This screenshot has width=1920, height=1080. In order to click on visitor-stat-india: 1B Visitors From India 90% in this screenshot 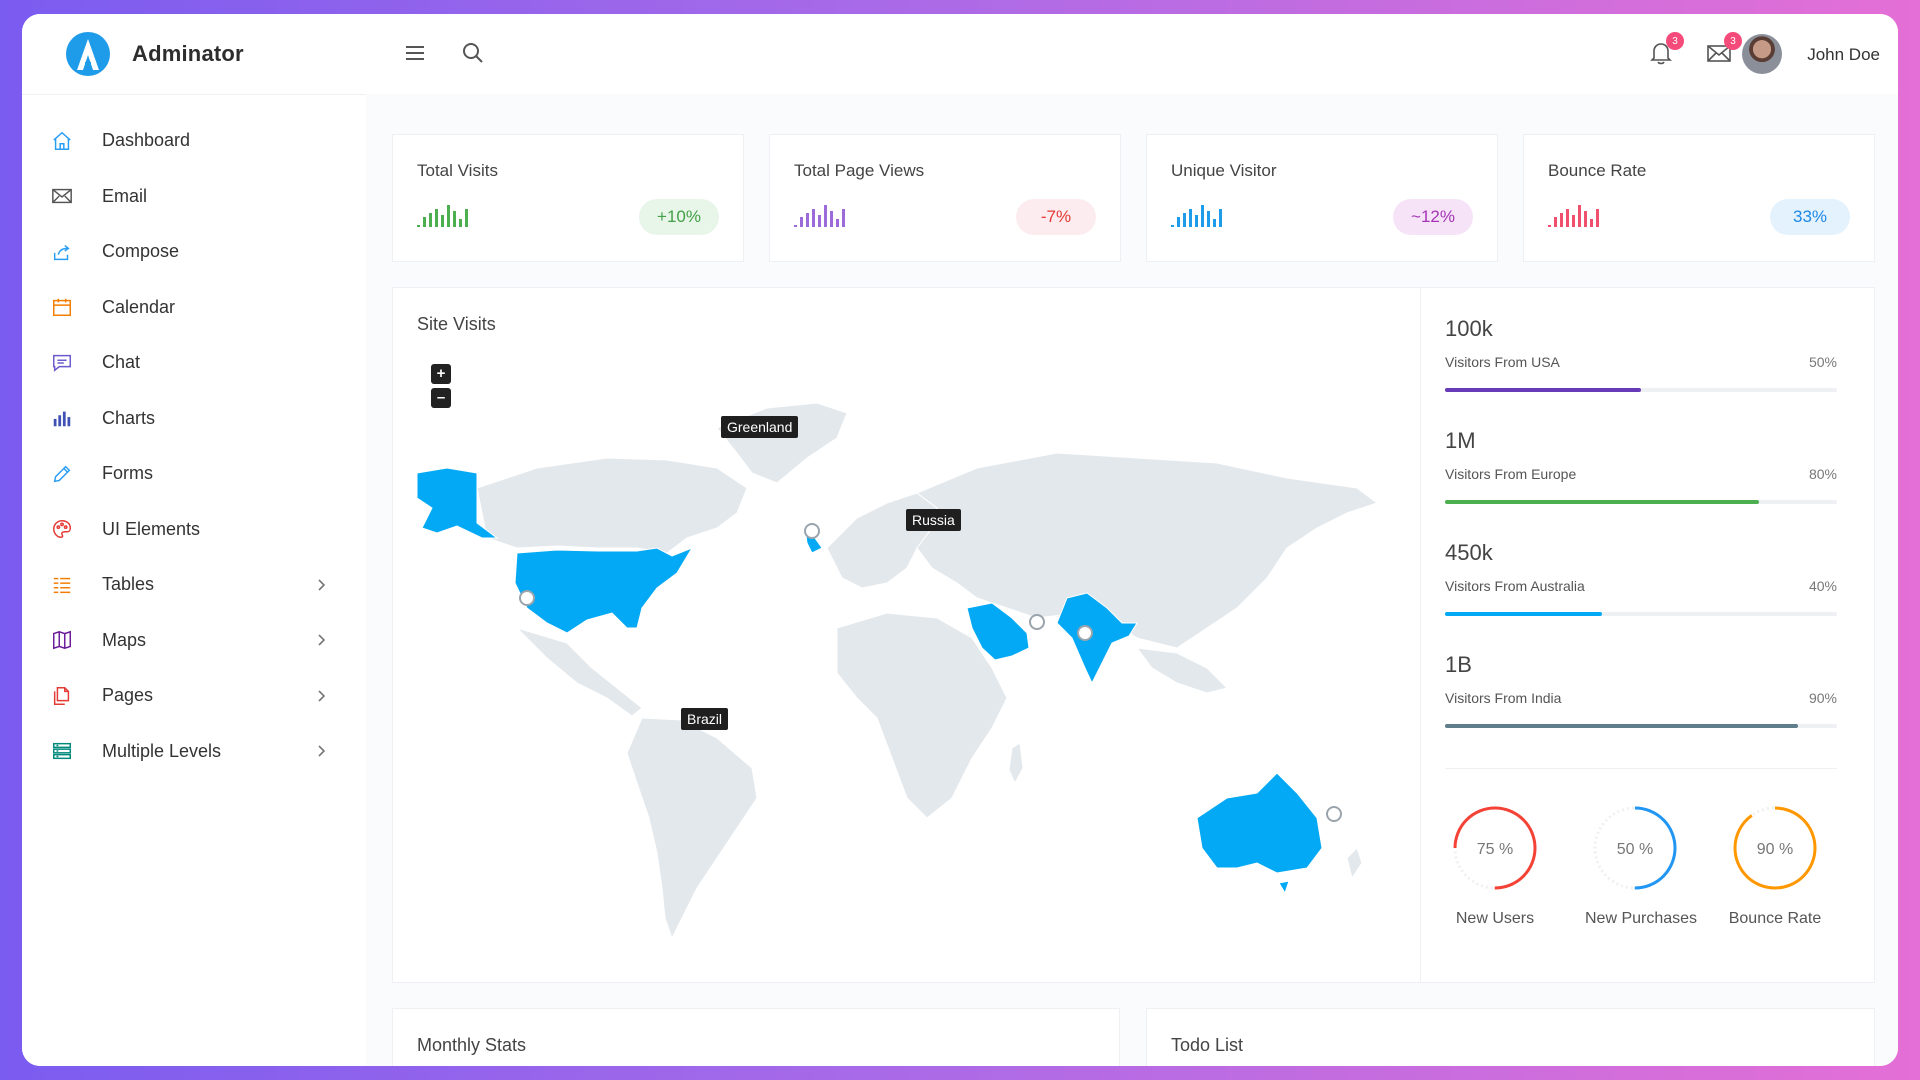, I will do `click(1641, 702)`.